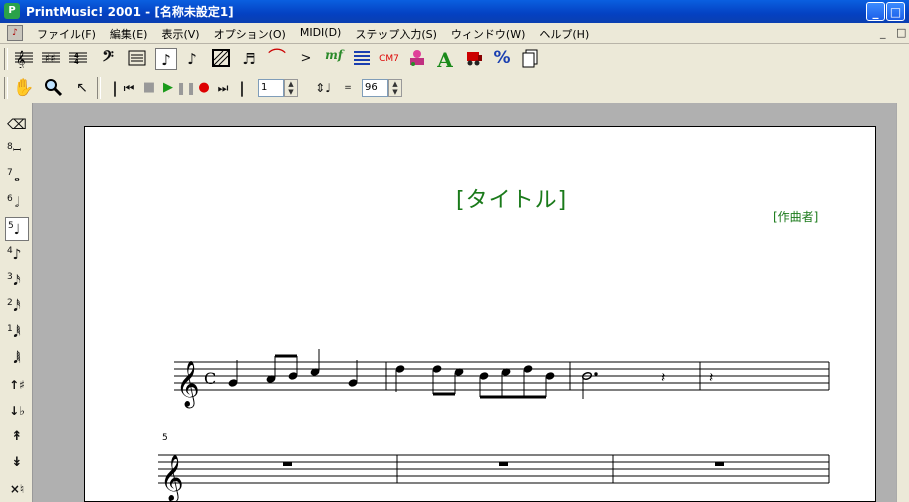  What do you see at coordinates (454, 88) in the screenshot?
I see `playback-toolbar: ✋ ↖ | ⏮ ■ ▶ ❚❚ ● ⏭ | 1 ▲ ▼ ⇕♩ = 96 ▲ ▼` at bounding box center [454, 88].